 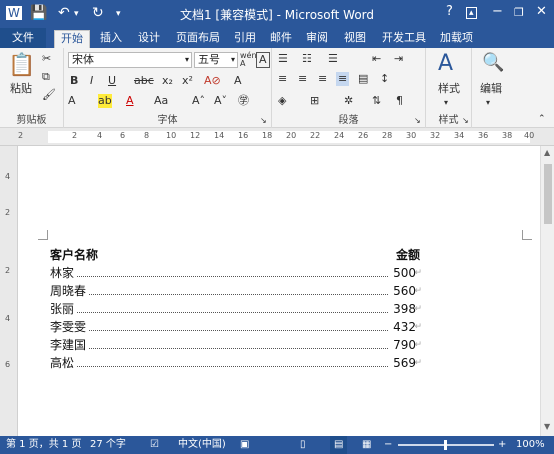 I want to click on tab-references: 引用, so click(x=245, y=38).